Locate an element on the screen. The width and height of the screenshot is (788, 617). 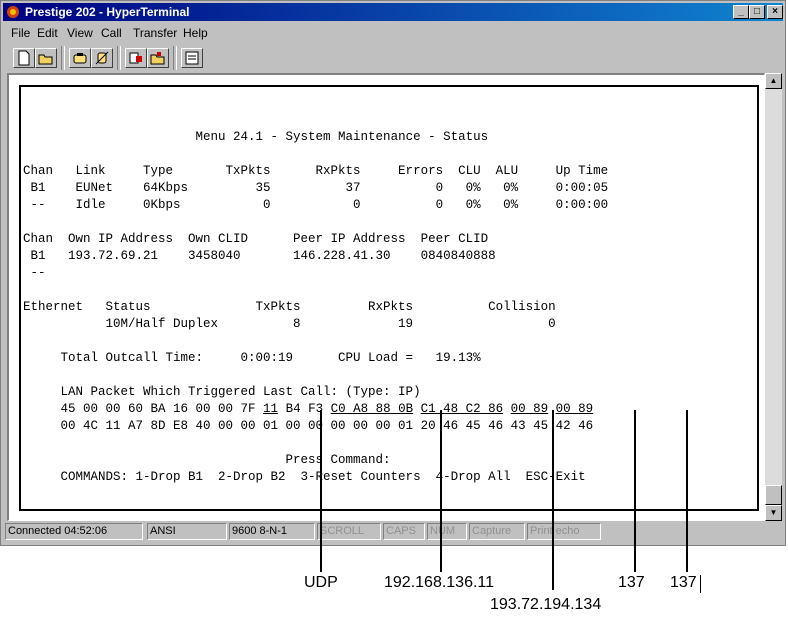
dest-port-label: 137 is located at coordinates (683, 582).